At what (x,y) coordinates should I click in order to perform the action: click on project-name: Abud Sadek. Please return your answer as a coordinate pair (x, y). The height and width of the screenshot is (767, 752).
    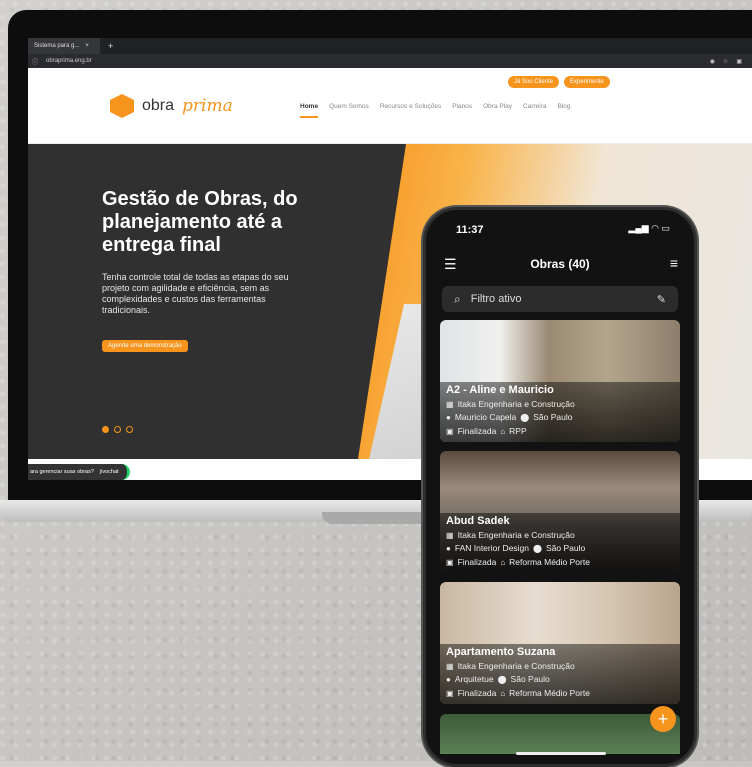
    Looking at the image, I should click on (478, 521).